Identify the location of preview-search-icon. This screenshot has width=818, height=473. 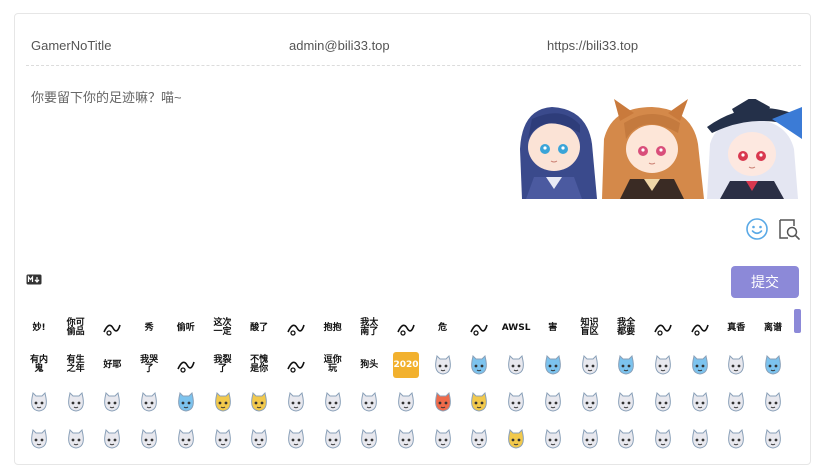
(789, 229).